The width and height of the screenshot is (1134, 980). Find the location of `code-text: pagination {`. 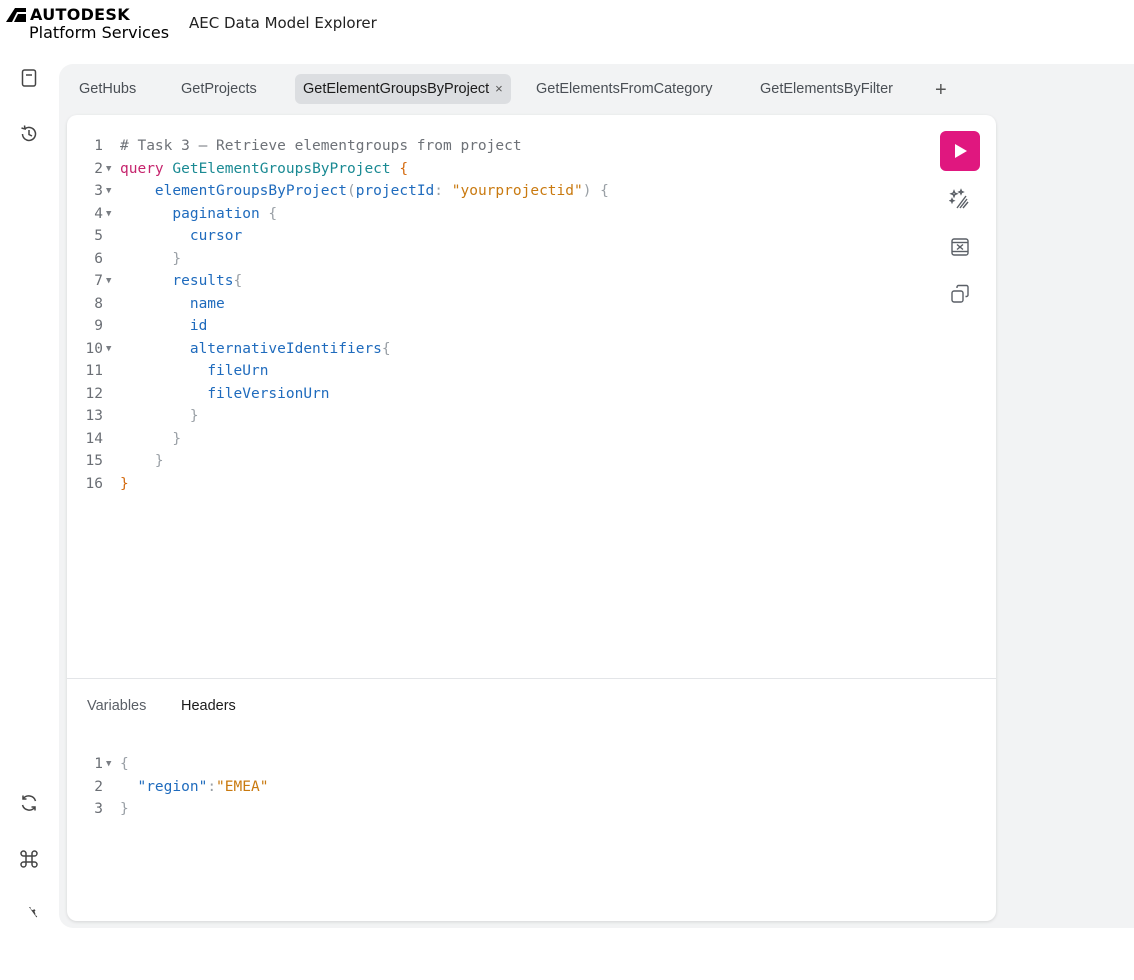

code-text: pagination { is located at coordinates (225, 213).